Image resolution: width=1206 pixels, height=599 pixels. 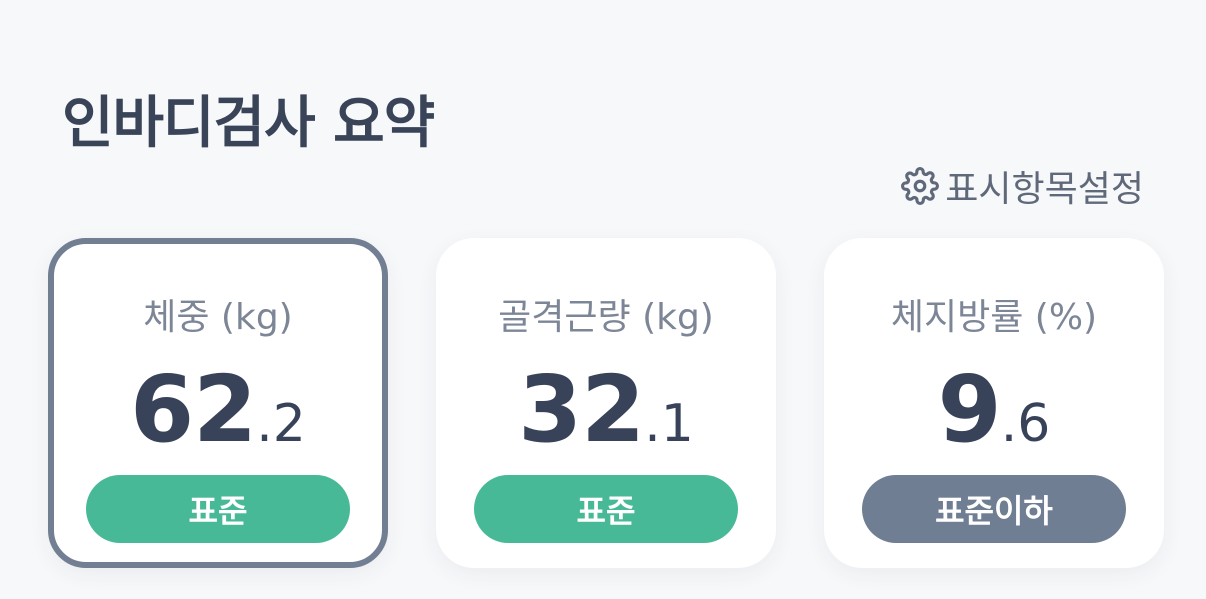 I want to click on value-integer: 32, so click(x=581, y=409).